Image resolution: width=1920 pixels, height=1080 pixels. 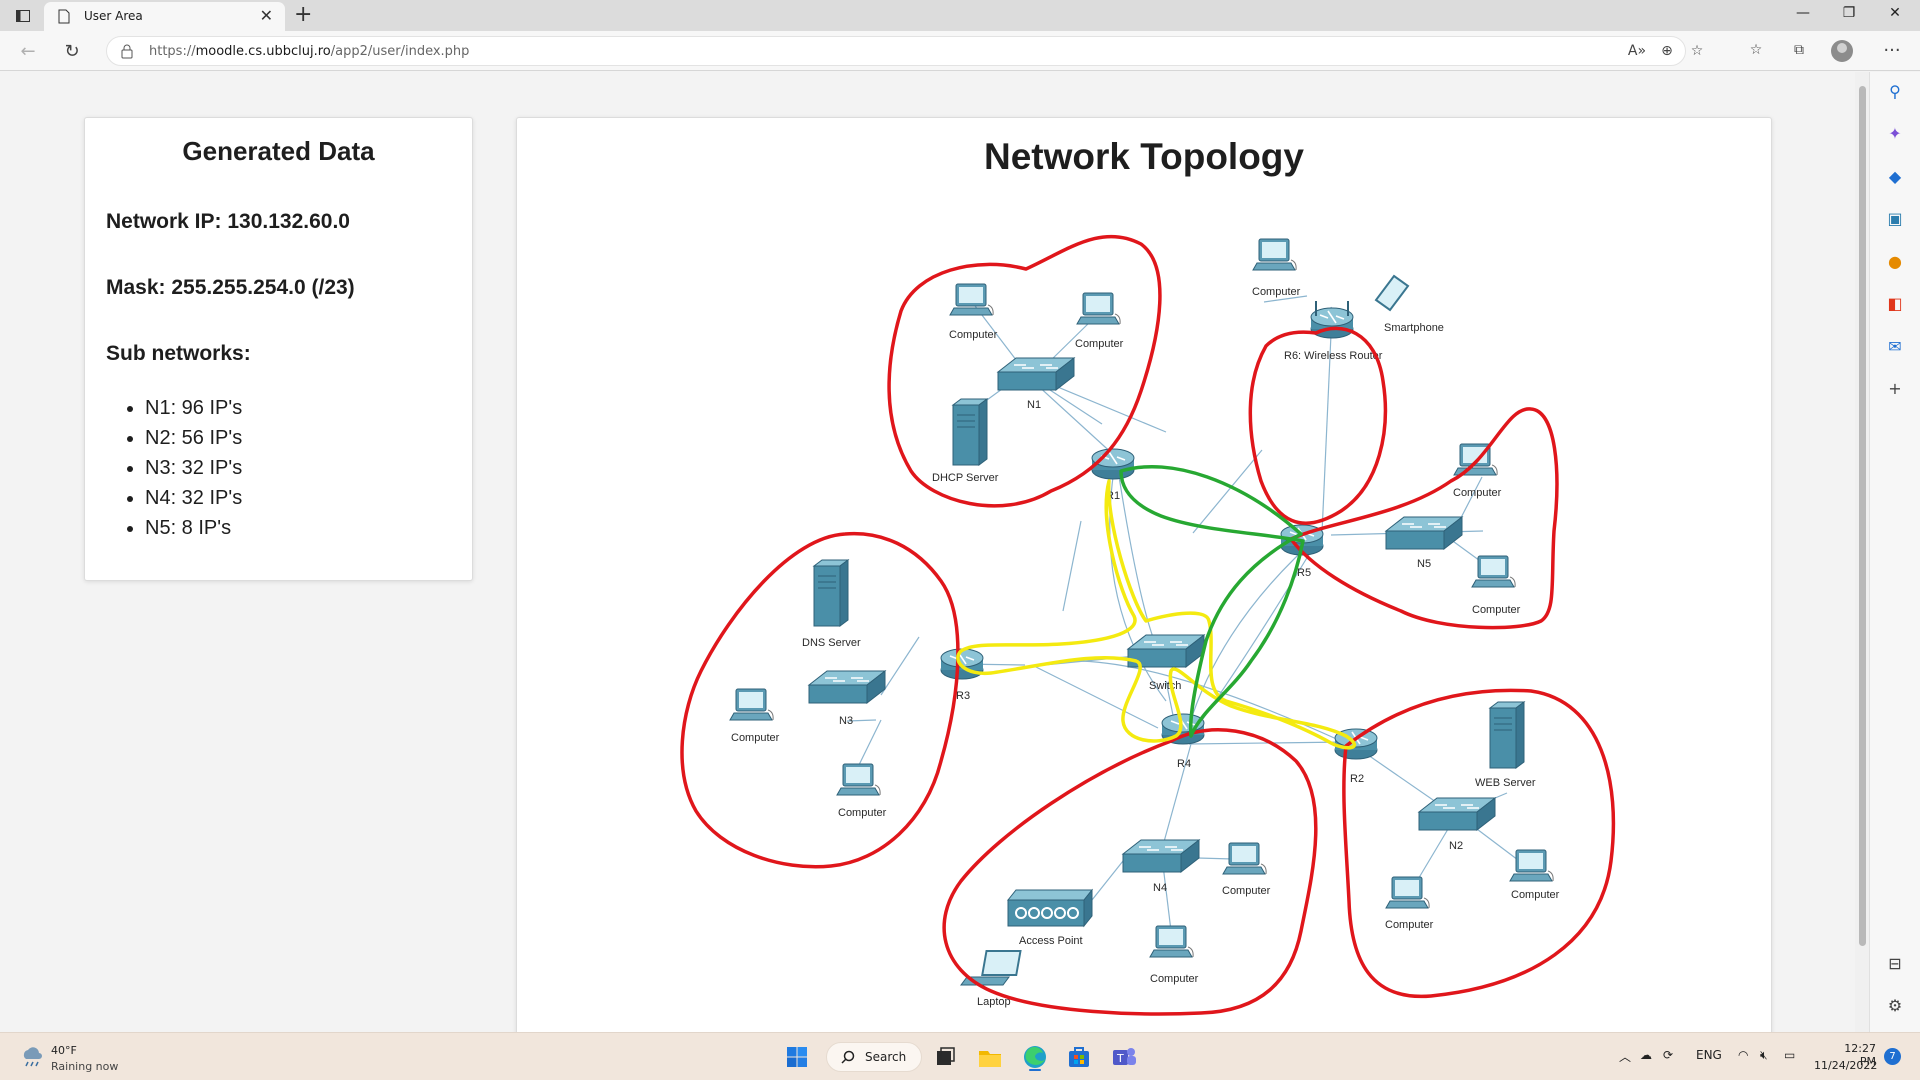 I want to click on r6-computer, so click(x=1274, y=254).